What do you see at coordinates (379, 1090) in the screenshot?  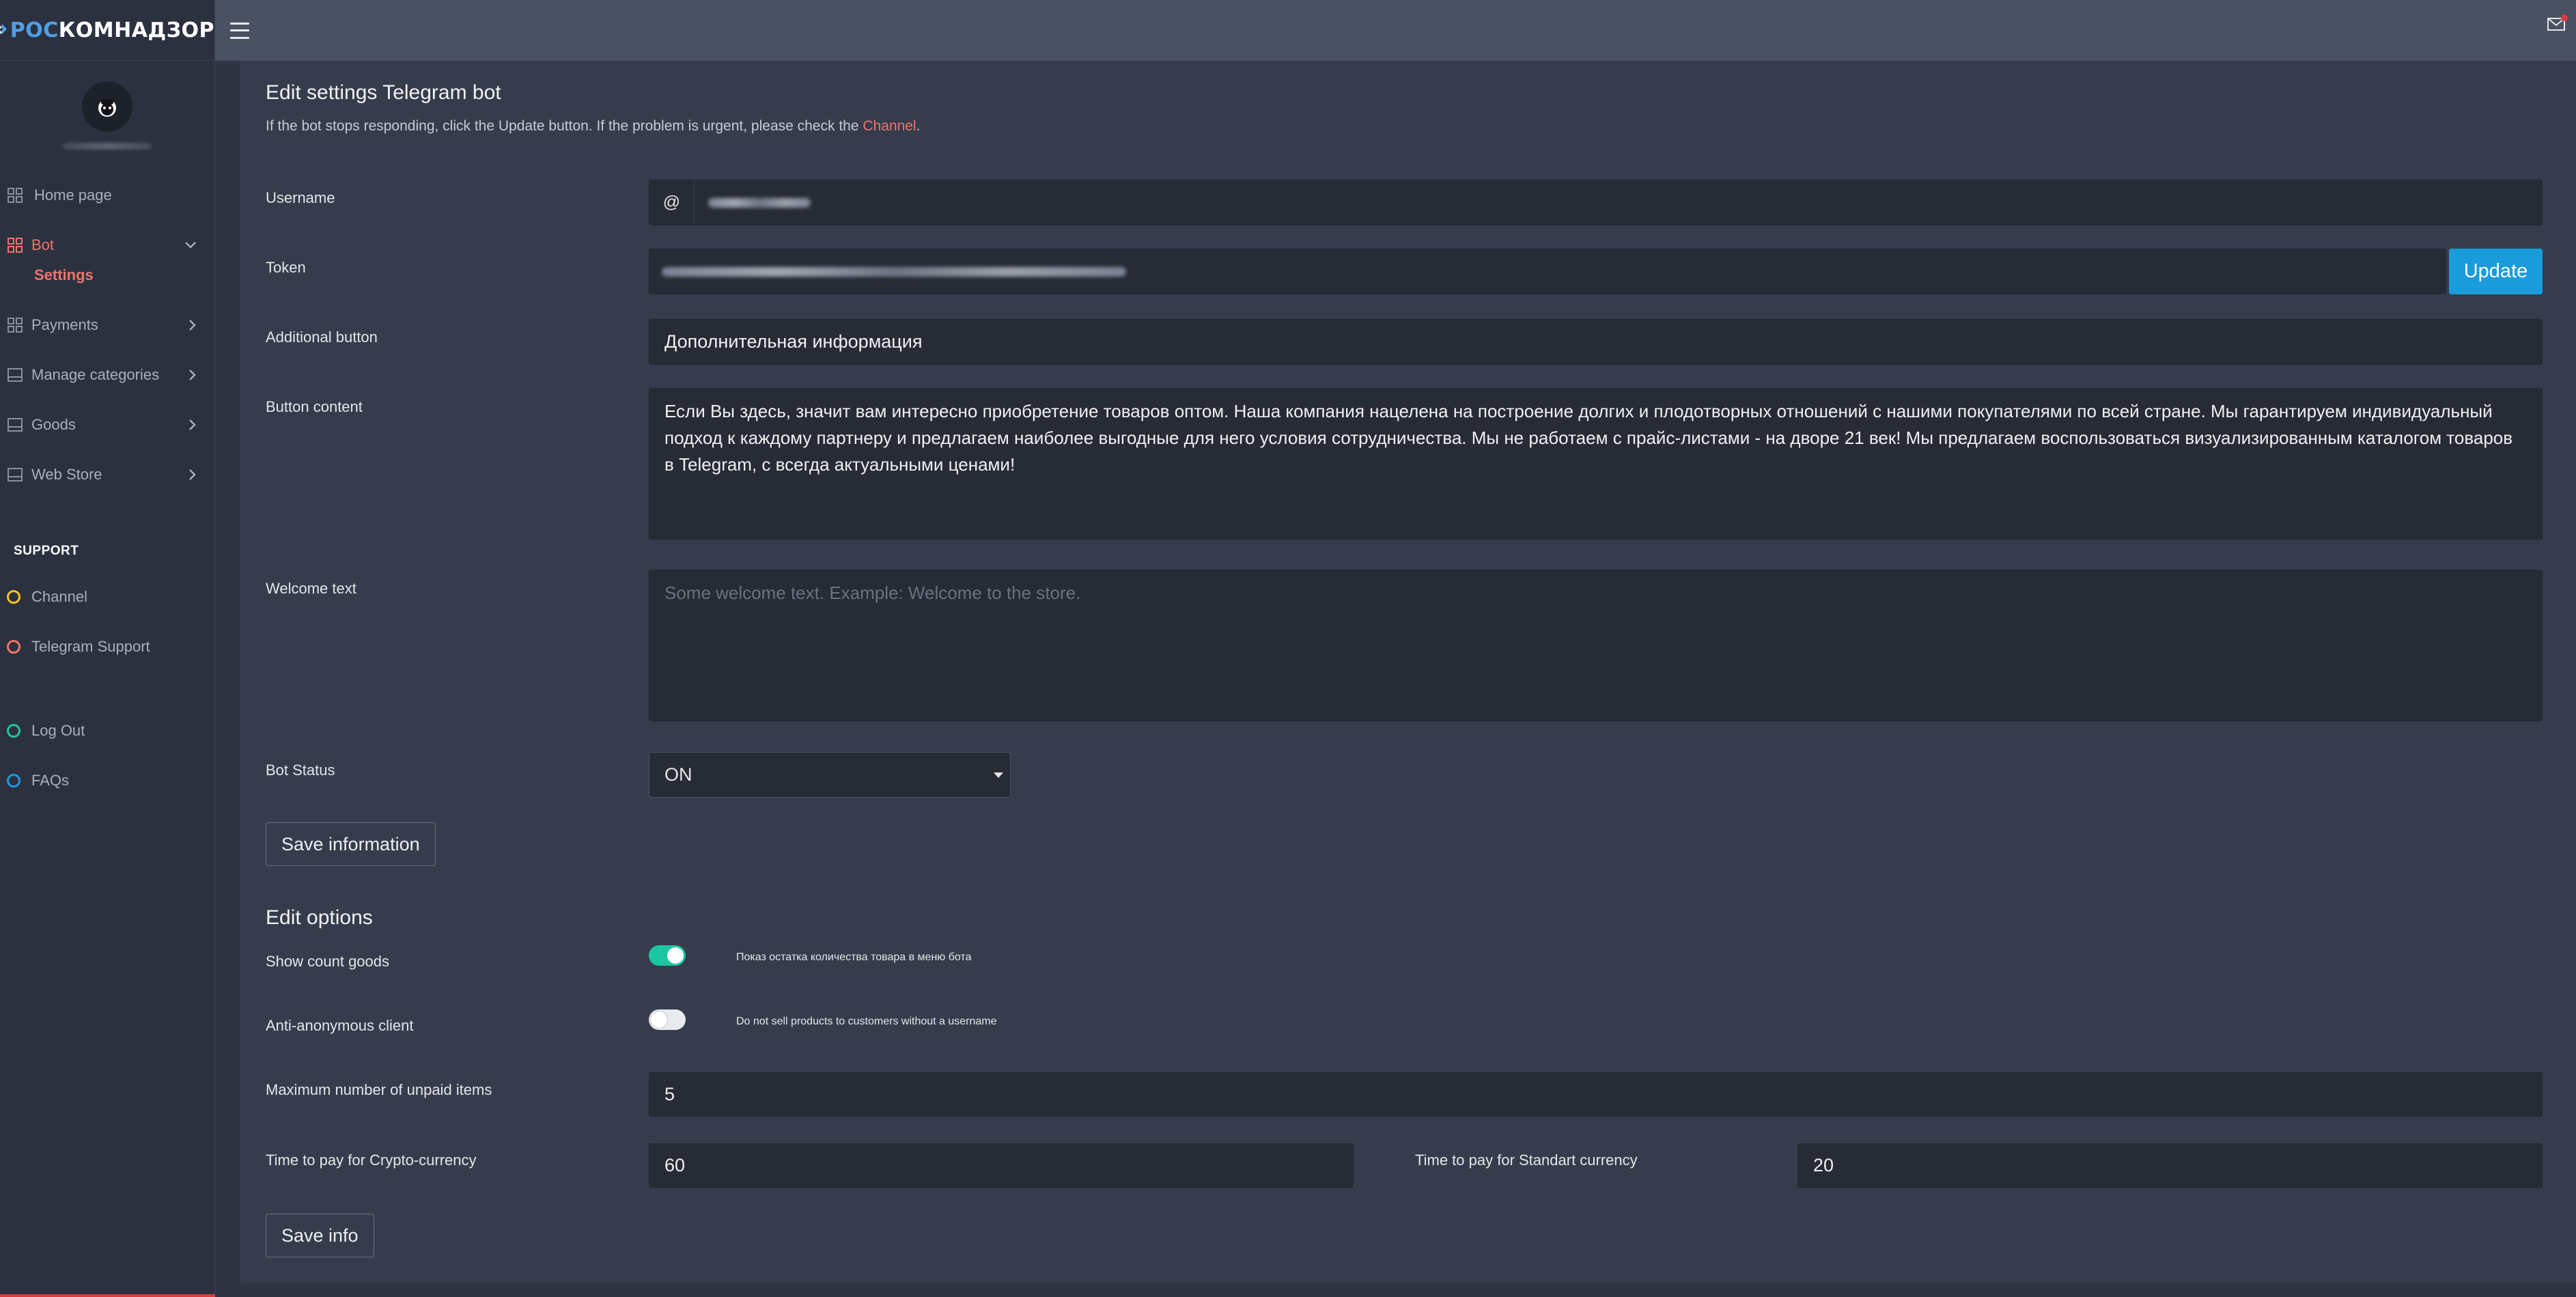 I see `max-unpaid-label: Maximum number of unpaid items` at bounding box center [379, 1090].